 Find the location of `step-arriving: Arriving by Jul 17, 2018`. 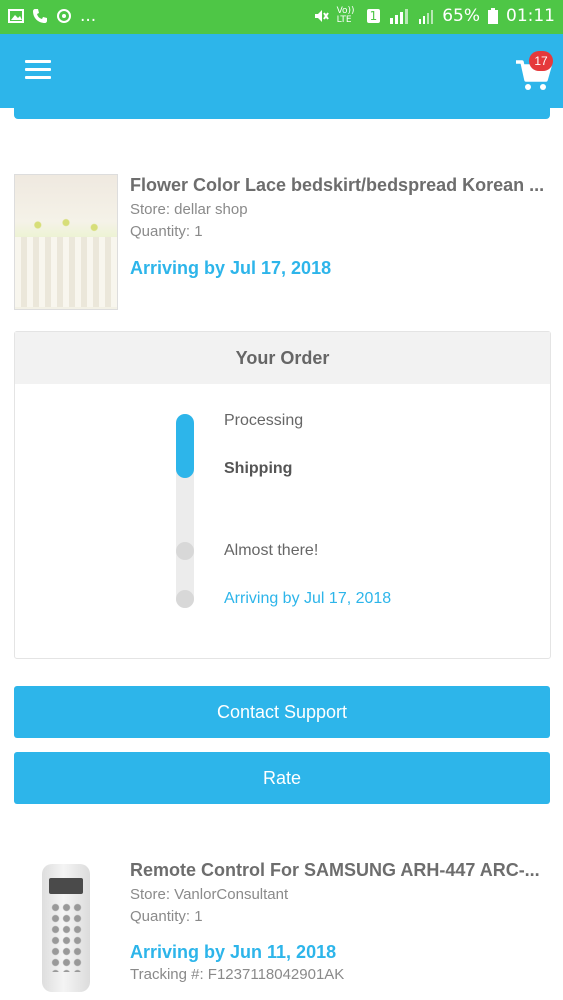

step-arriving: Arriving by Jul 17, 2018 is located at coordinates (308, 598).